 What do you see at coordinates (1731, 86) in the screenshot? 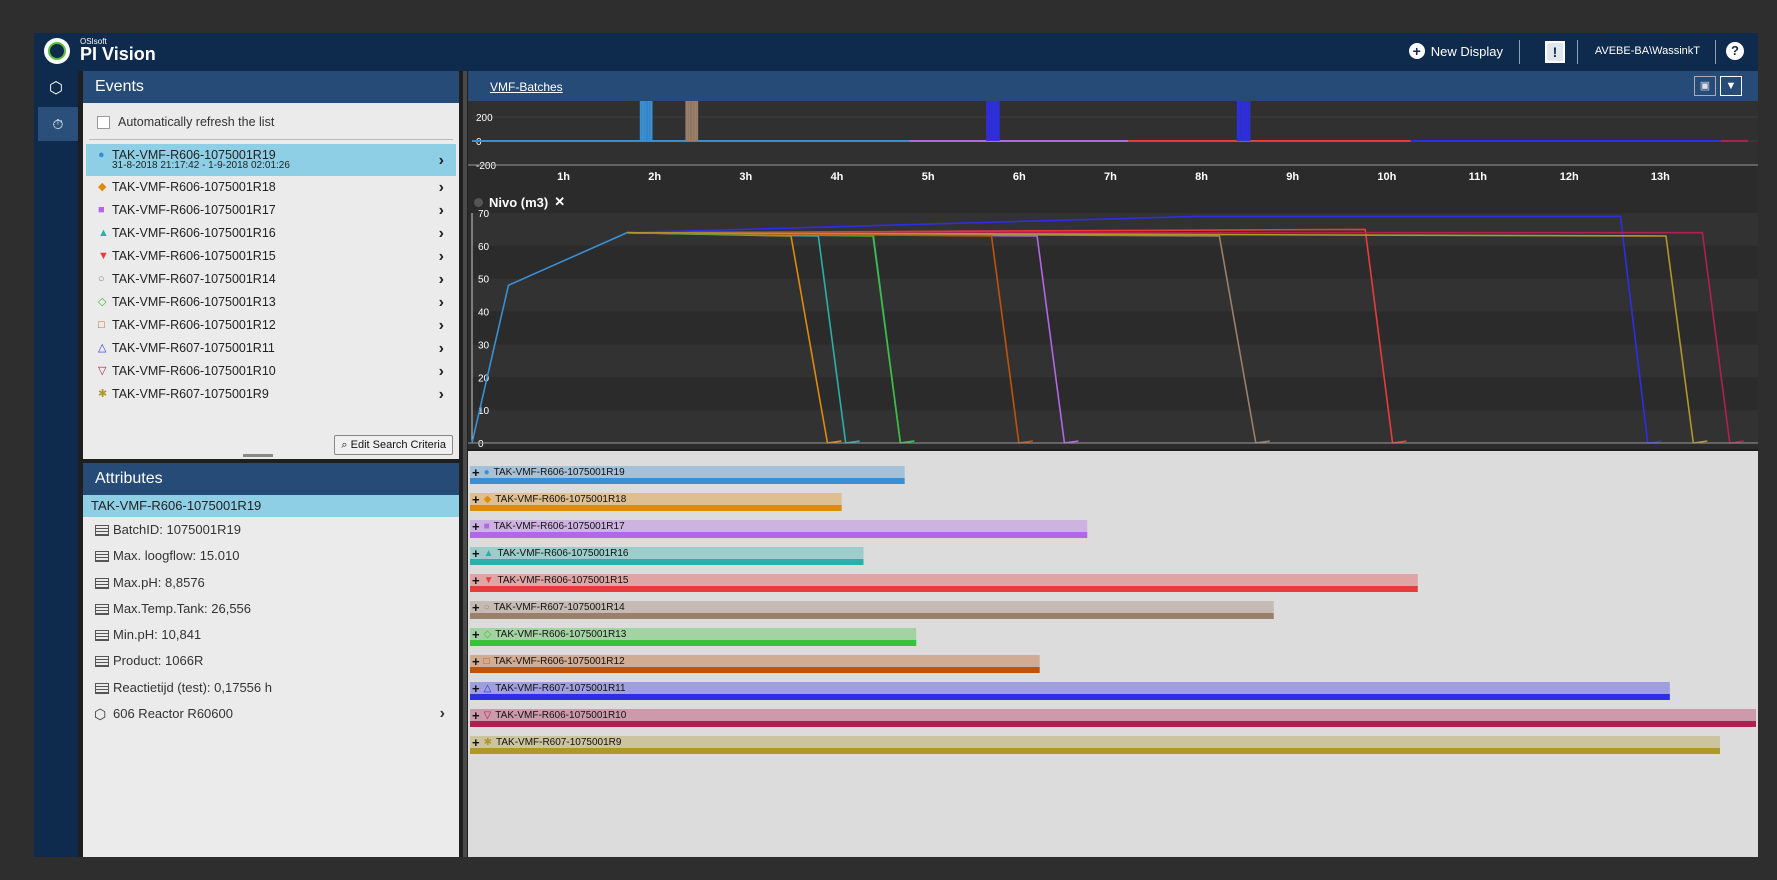
I see `dropdown-icon: ▼` at bounding box center [1731, 86].